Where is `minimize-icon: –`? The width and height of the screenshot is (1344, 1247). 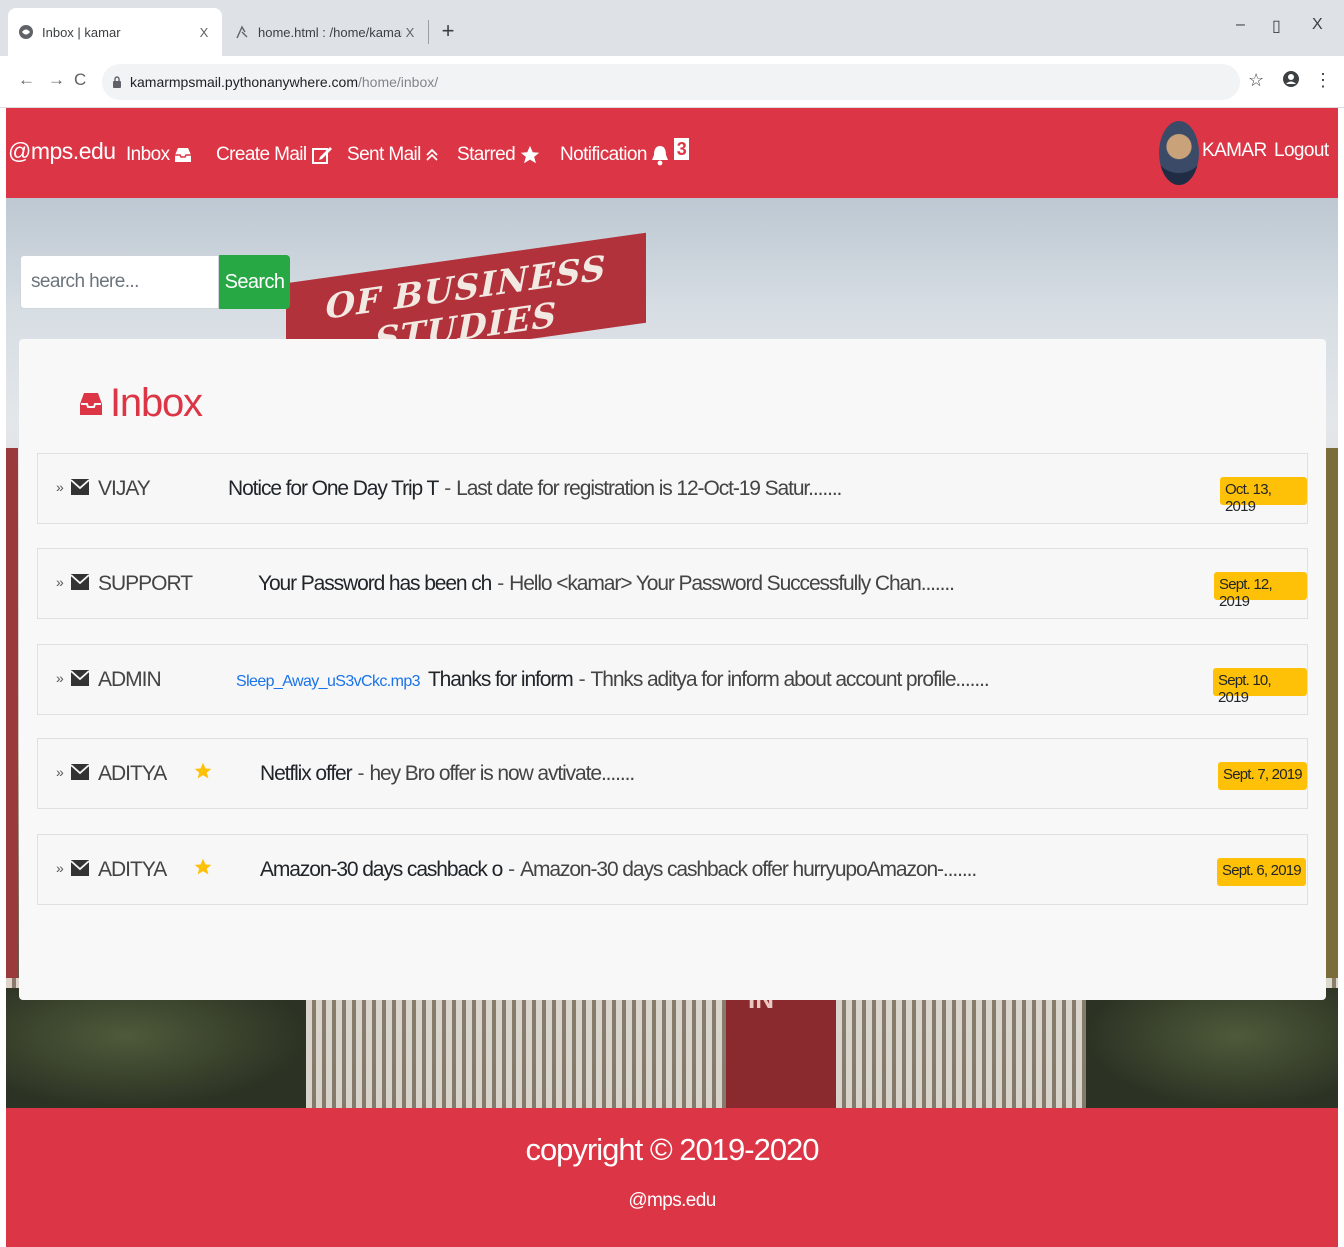
minimize-icon: – is located at coordinates (1240, 25).